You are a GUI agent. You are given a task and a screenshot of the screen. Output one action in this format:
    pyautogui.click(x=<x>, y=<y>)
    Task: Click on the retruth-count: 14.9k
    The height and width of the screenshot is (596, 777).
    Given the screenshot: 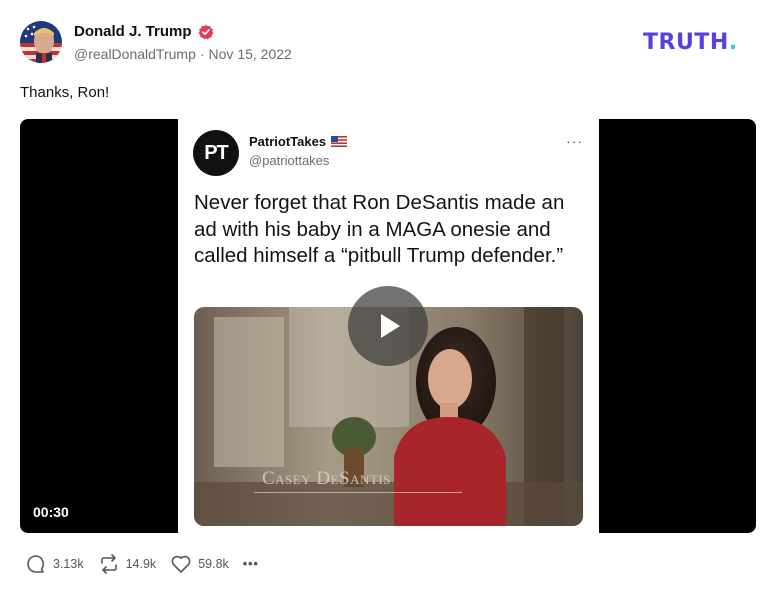 What is the action you would take?
    pyautogui.click(x=141, y=564)
    